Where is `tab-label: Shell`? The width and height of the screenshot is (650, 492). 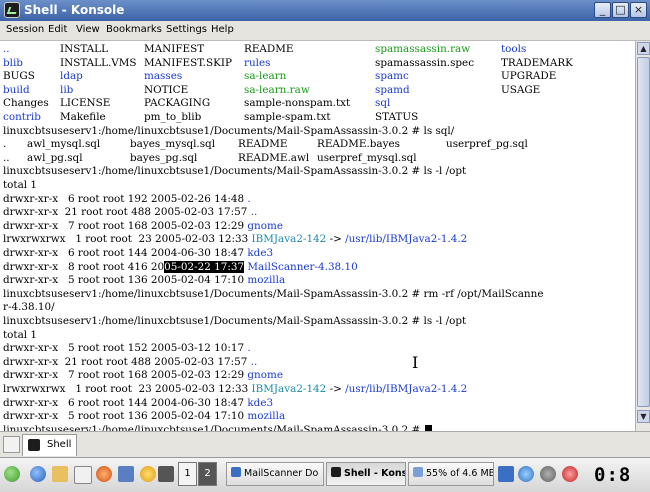
tab-label: Shell is located at coordinates (59, 444).